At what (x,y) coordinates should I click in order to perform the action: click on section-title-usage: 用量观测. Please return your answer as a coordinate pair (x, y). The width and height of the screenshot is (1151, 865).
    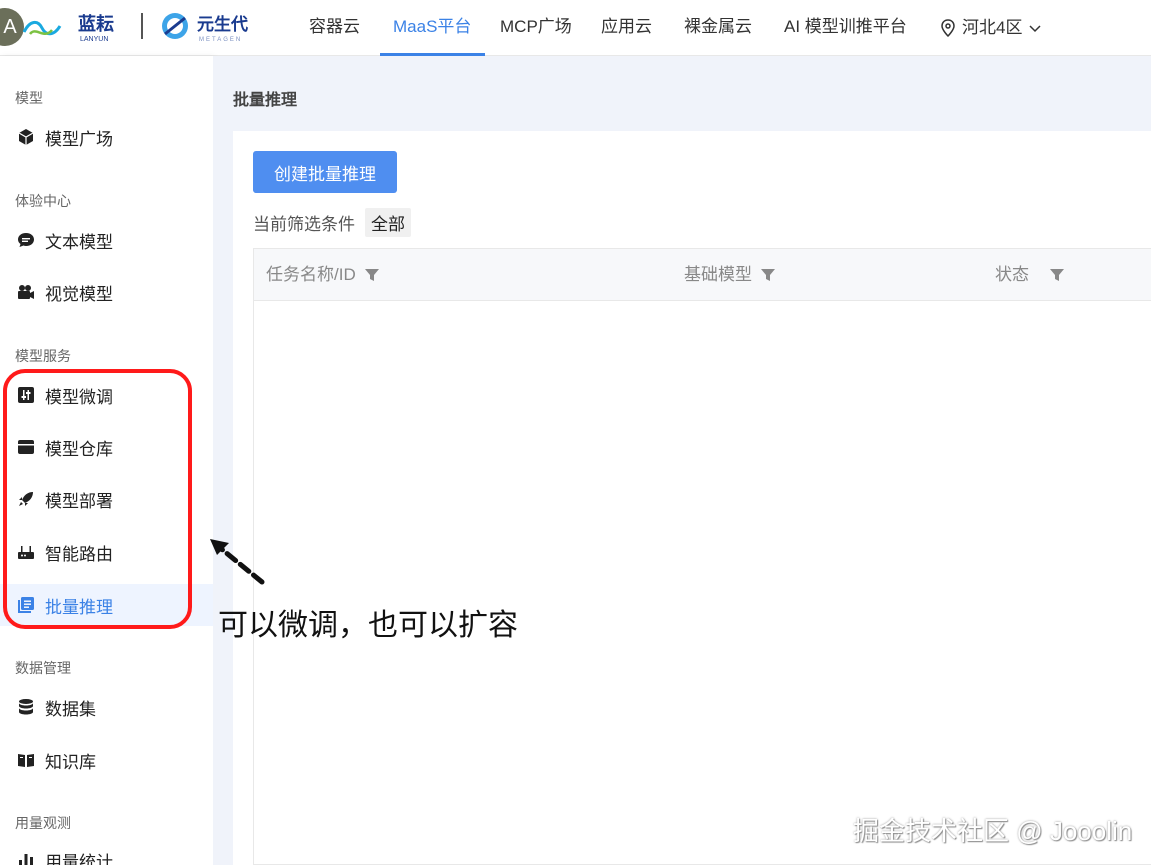
    Looking at the image, I should click on (43, 823).